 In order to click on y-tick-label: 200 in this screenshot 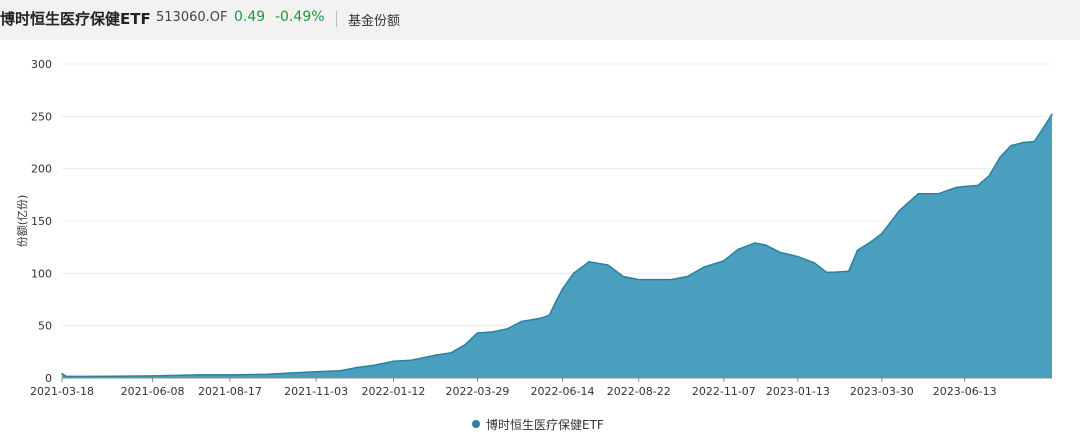, I will do `click(41, 169)`.